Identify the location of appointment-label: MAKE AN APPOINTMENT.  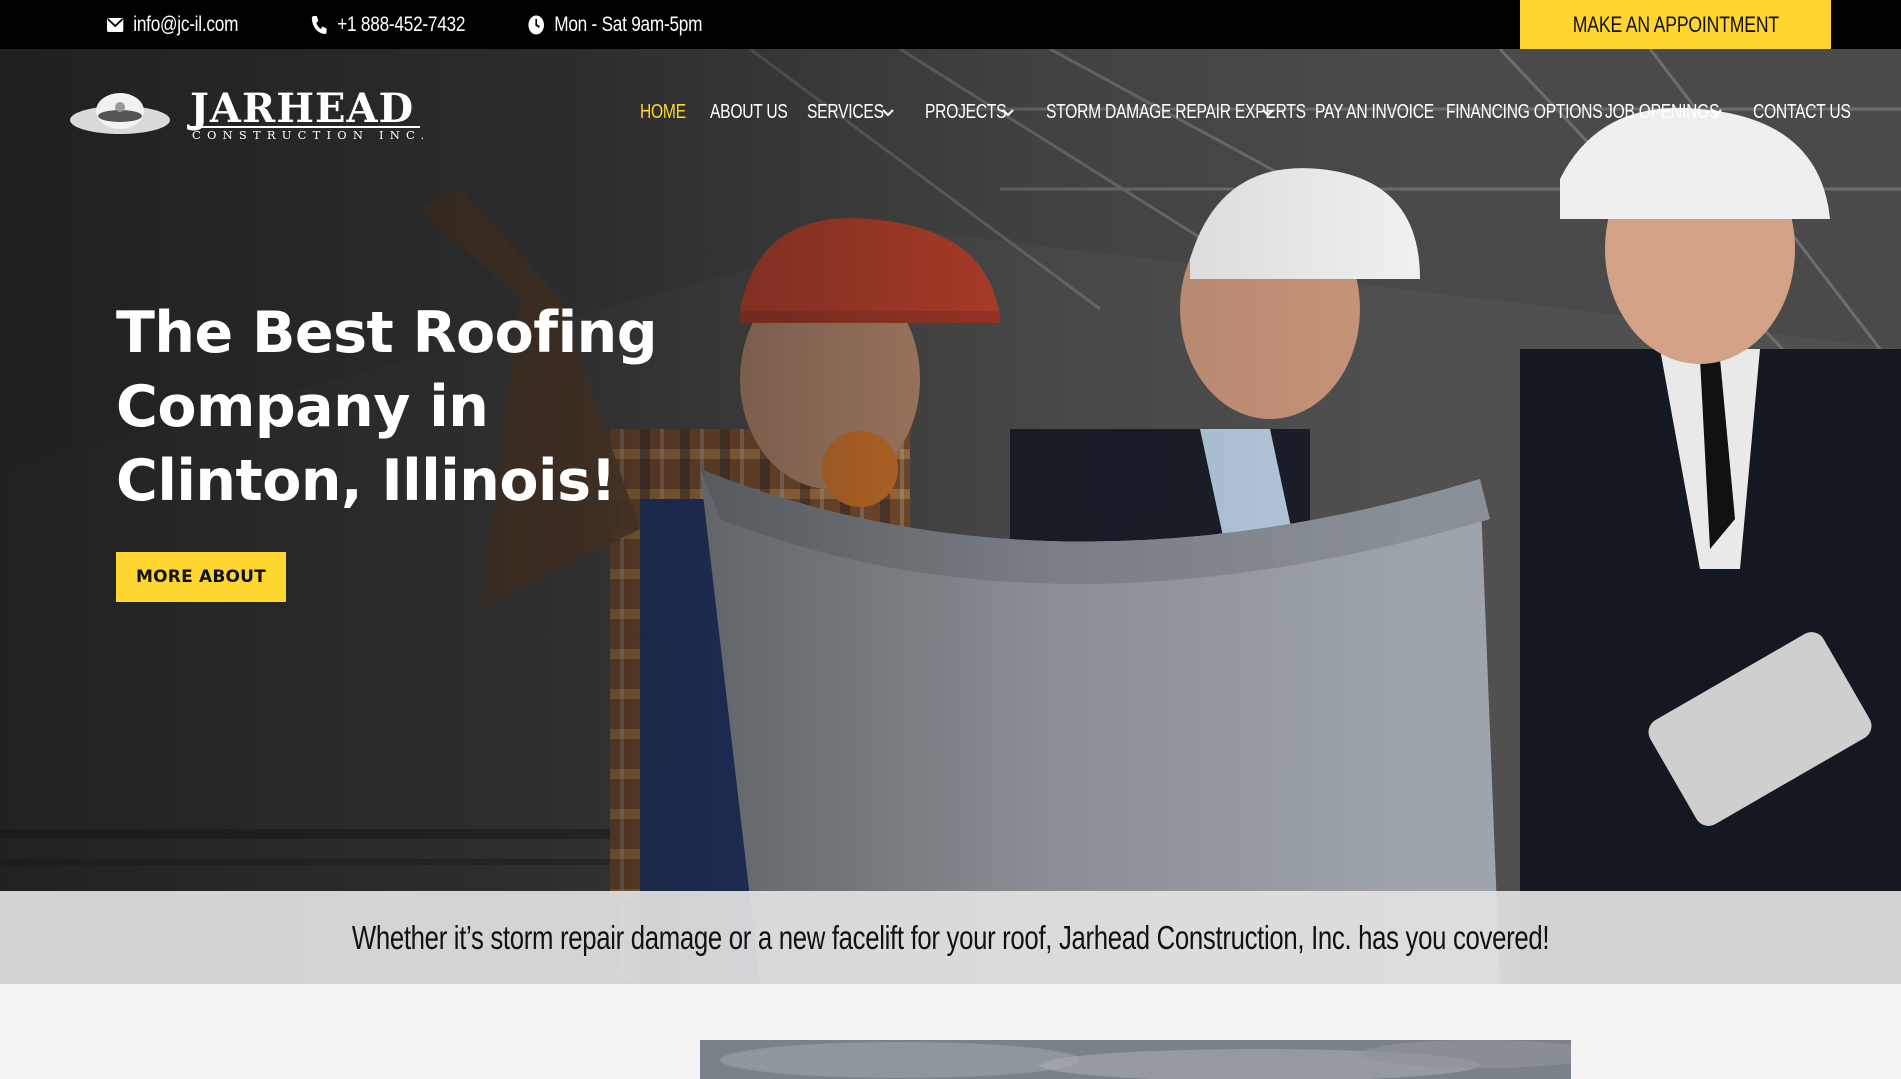
(1675, 24).